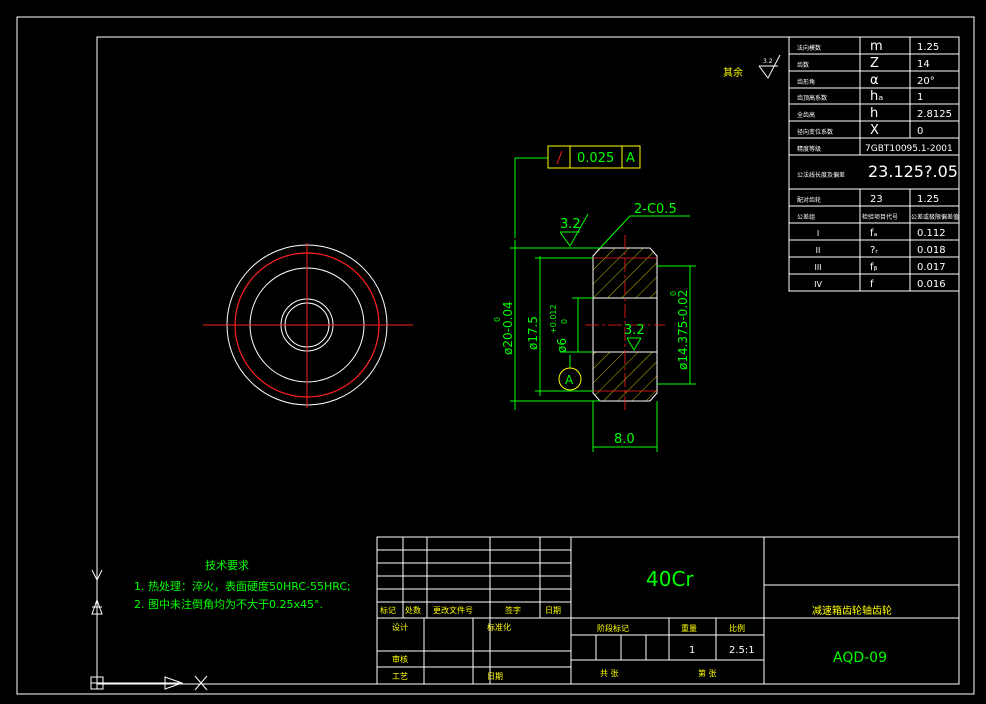 This screenshot has width=986, height=704. Describe the element at coordinates (595, 158) in the screenshot. I see `runout-tolerance: 0.025` at that location.